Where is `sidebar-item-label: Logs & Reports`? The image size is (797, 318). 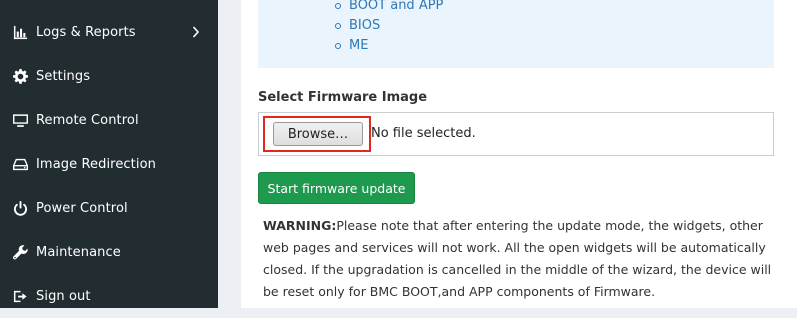
sidebar-item-label: Logs & Reports is located at coordinates (86, 32).